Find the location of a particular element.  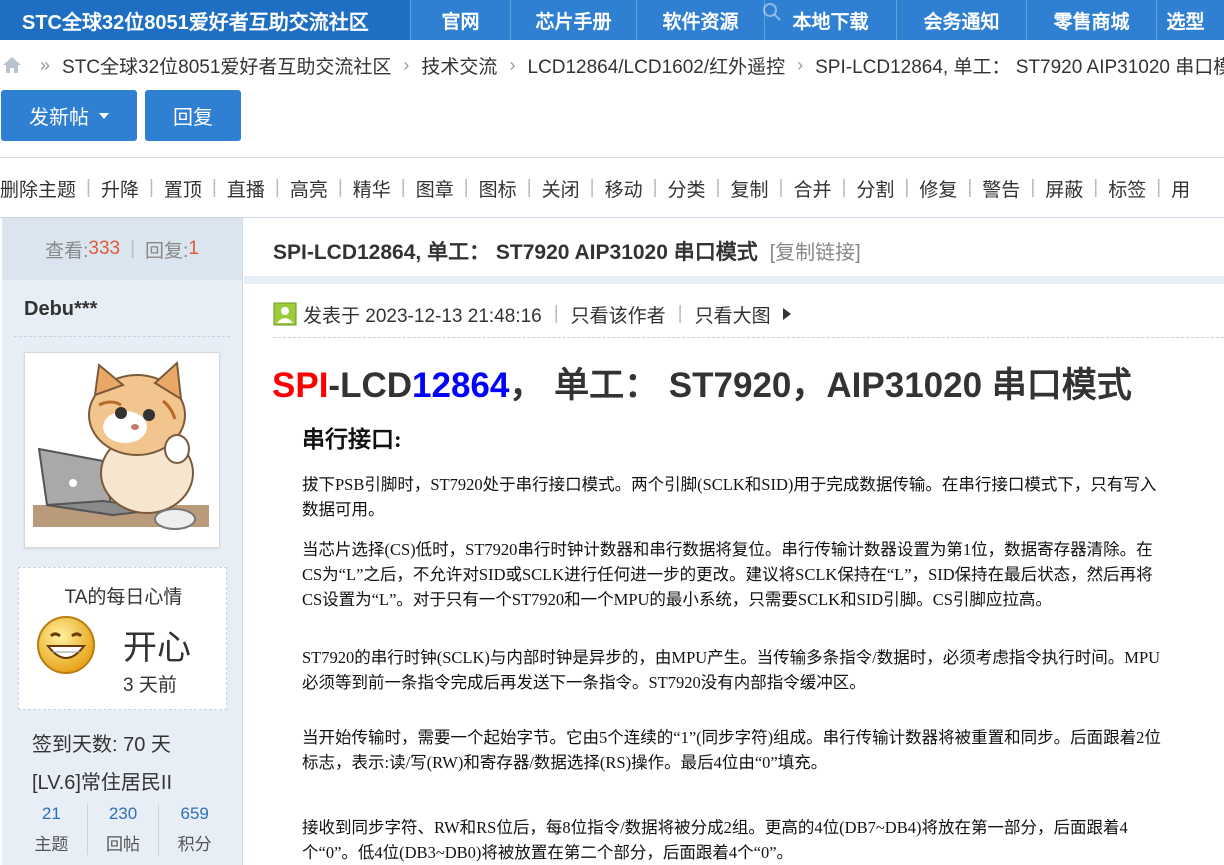

signin-days: 签到天数: 70 天 is located at coordinates (101, 745).